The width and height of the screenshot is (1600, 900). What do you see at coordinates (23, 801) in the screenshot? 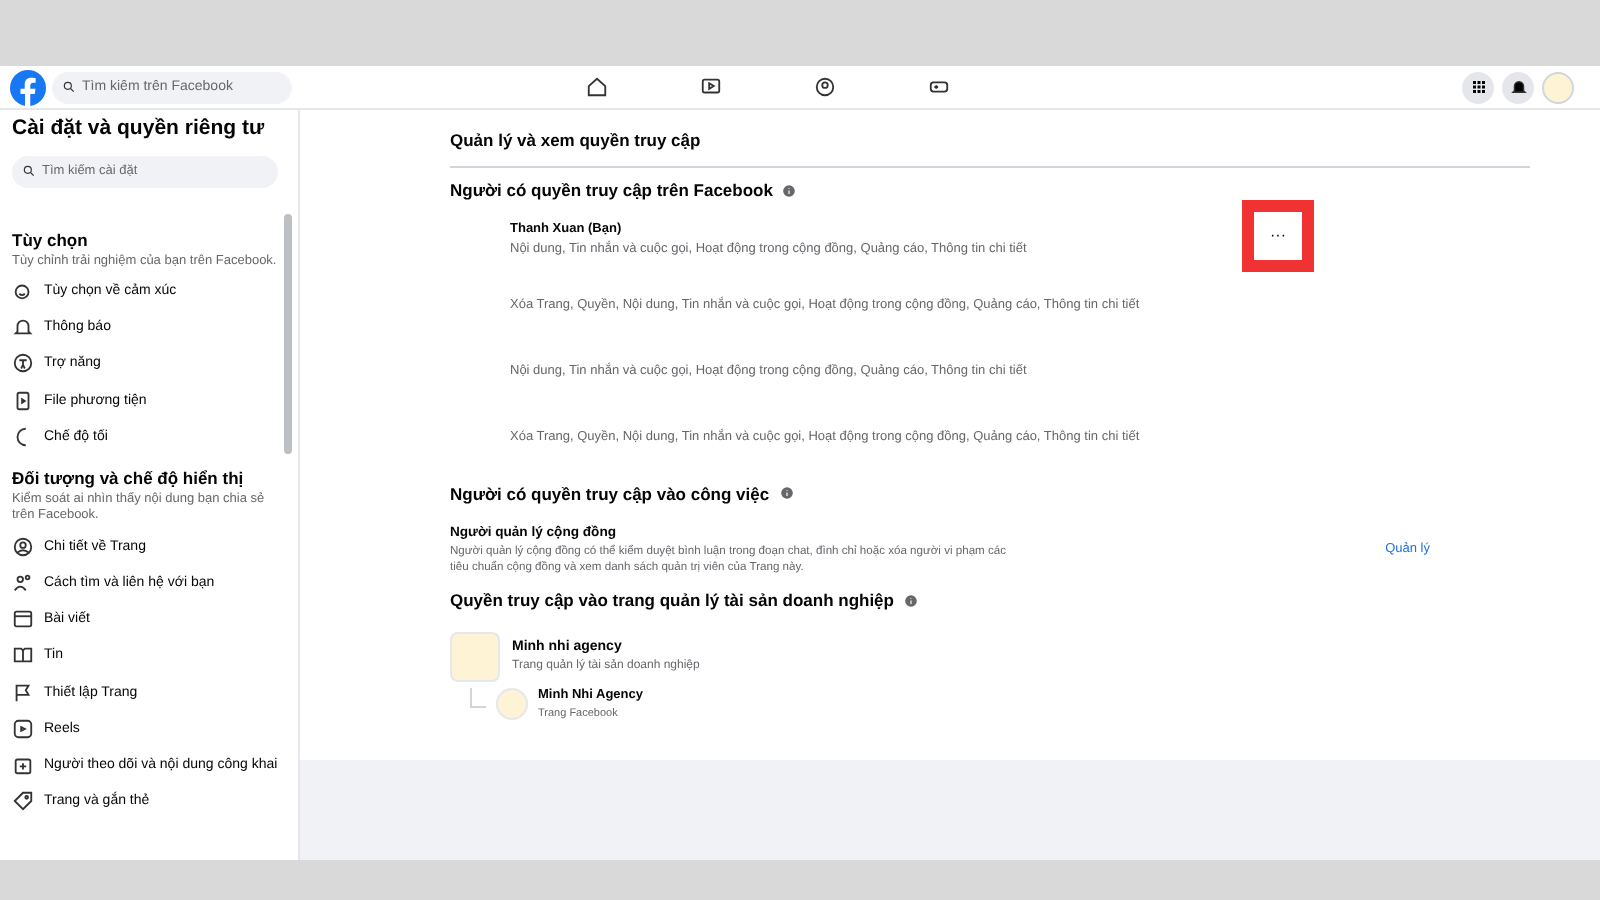
I see `tag-icon` at bounding box center [23, 801].